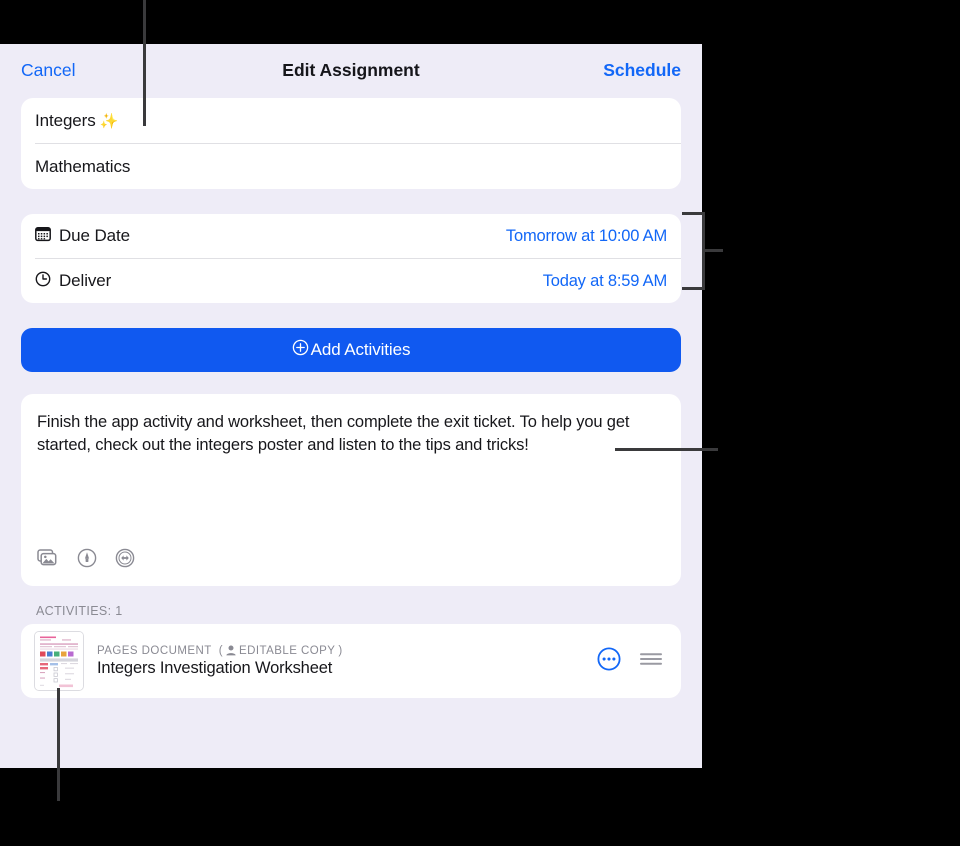 The width and height of the screenshot is (960, 846). I want to click on assignment-title-value: Integers, so click(65, 120).